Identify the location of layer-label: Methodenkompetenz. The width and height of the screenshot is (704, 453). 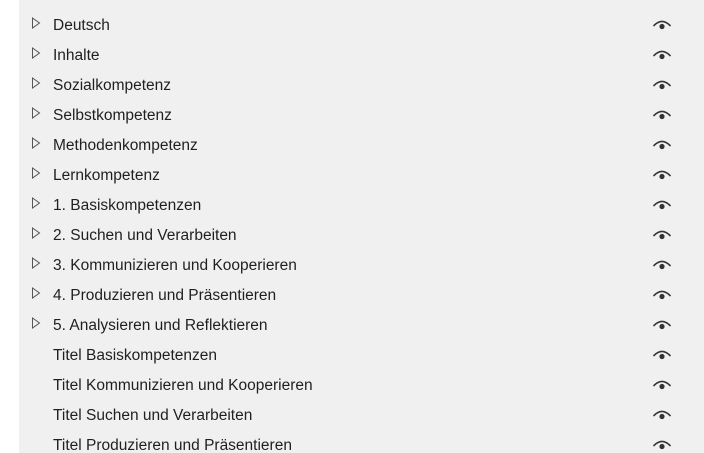
(125, 145).